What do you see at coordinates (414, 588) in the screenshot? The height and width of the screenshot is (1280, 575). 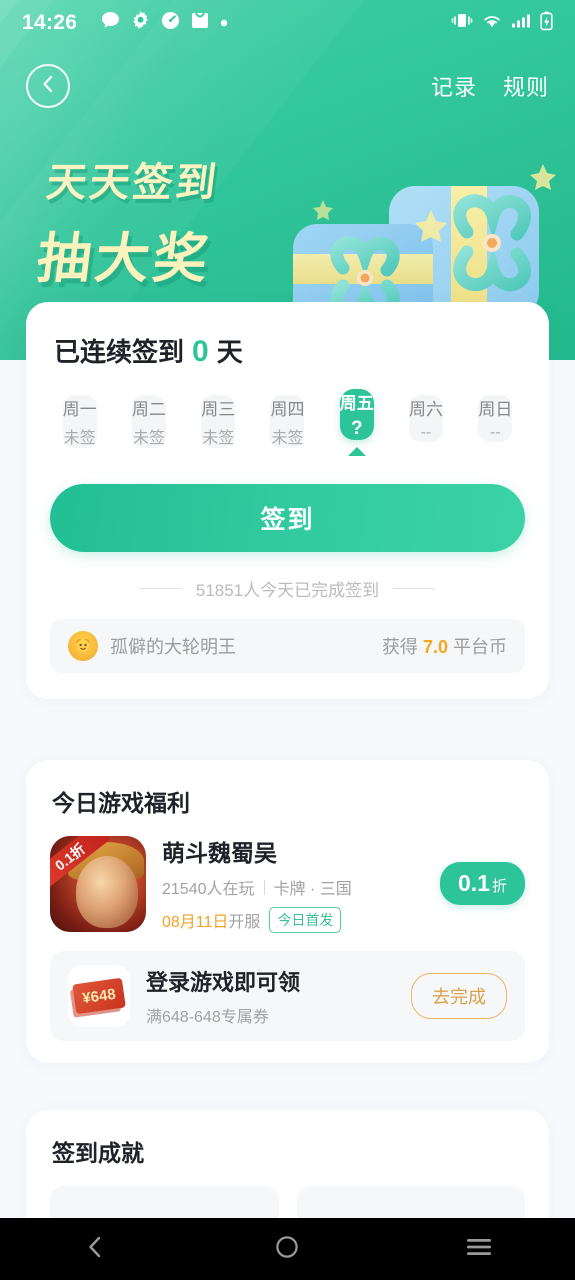 I see `divider-right` at bounding box center [414, 588].